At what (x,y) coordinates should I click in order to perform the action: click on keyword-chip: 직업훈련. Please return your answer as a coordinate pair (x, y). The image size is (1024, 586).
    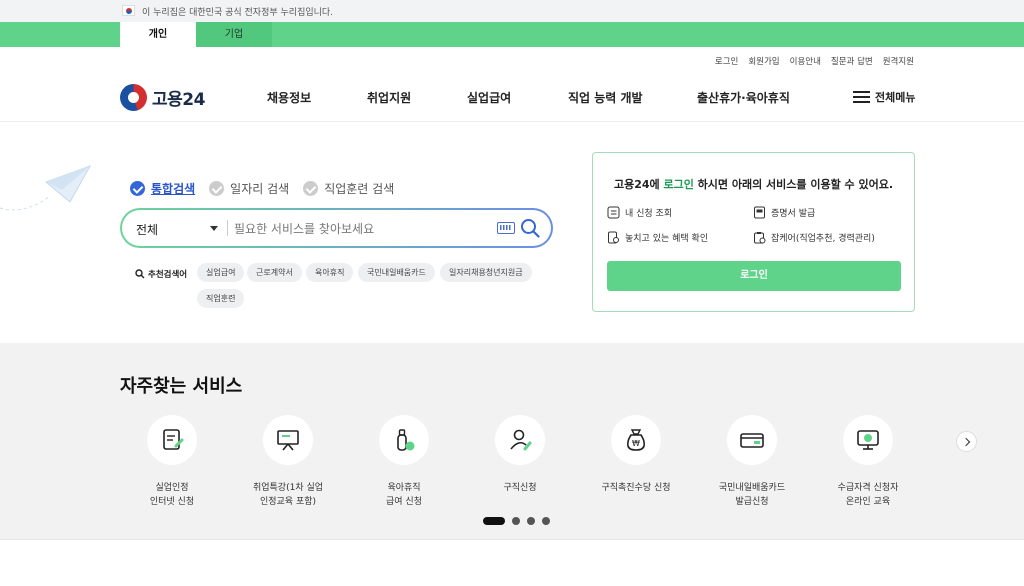
    Looking at the image, I should click on (221, 298).